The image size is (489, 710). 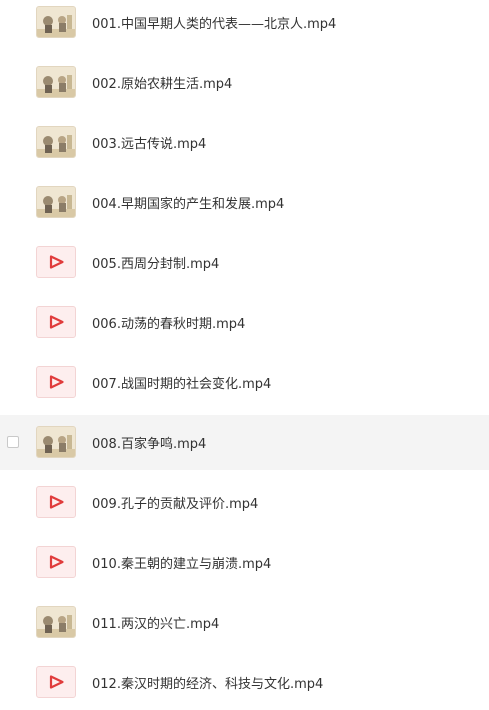 What do you see at coordinates (169, 324) in the screenshot?
I see `file-name: 006.动荡的春秋时期.mp4` at bounding box center [169, 324].